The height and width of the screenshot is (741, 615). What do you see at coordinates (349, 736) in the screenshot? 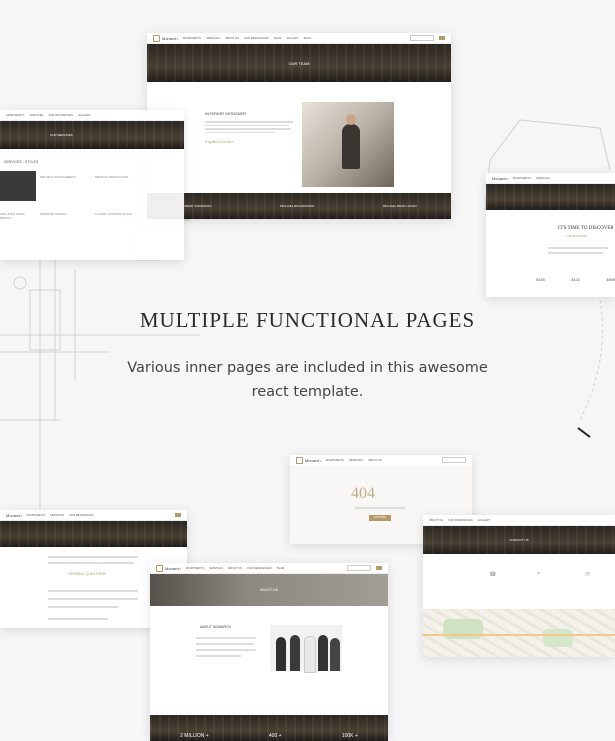
I see `stat-item: 100K +` at bounding box center [349, 736].